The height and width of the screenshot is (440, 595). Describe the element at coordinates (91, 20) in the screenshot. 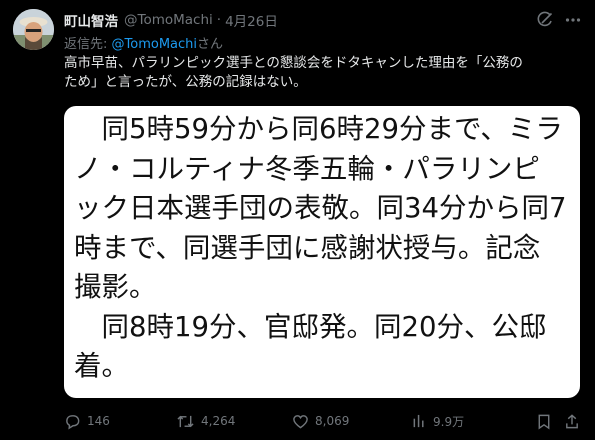

I see `display-name: 町山智浩` at that location.